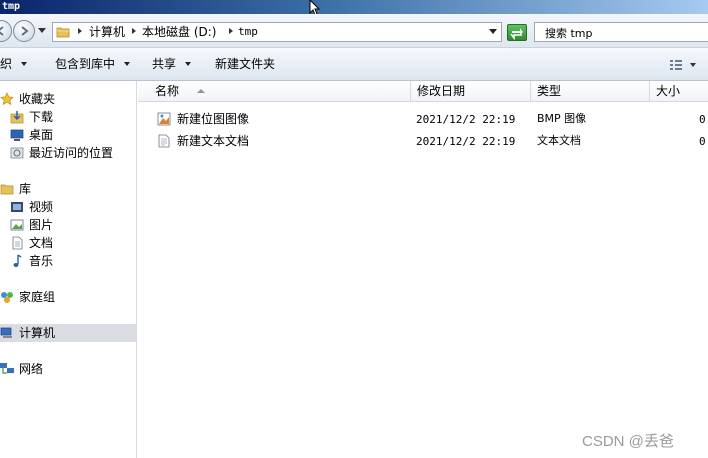 This screenshot has width=708, height=458. What do you see at coordinates (68, 207) in the screenshot?
I see `sidebar-item-videos: 视频` at bounding box center [68, 207].